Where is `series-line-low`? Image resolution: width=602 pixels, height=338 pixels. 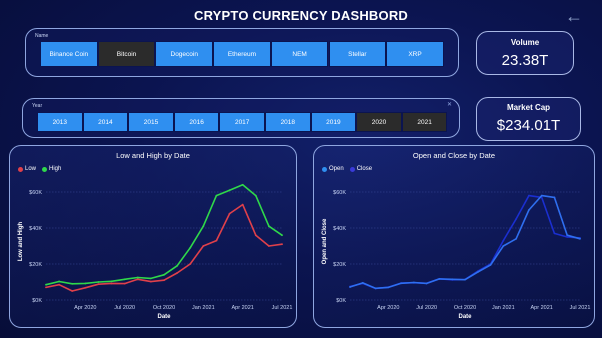
series-line-low is located at coordinates (164, 247).